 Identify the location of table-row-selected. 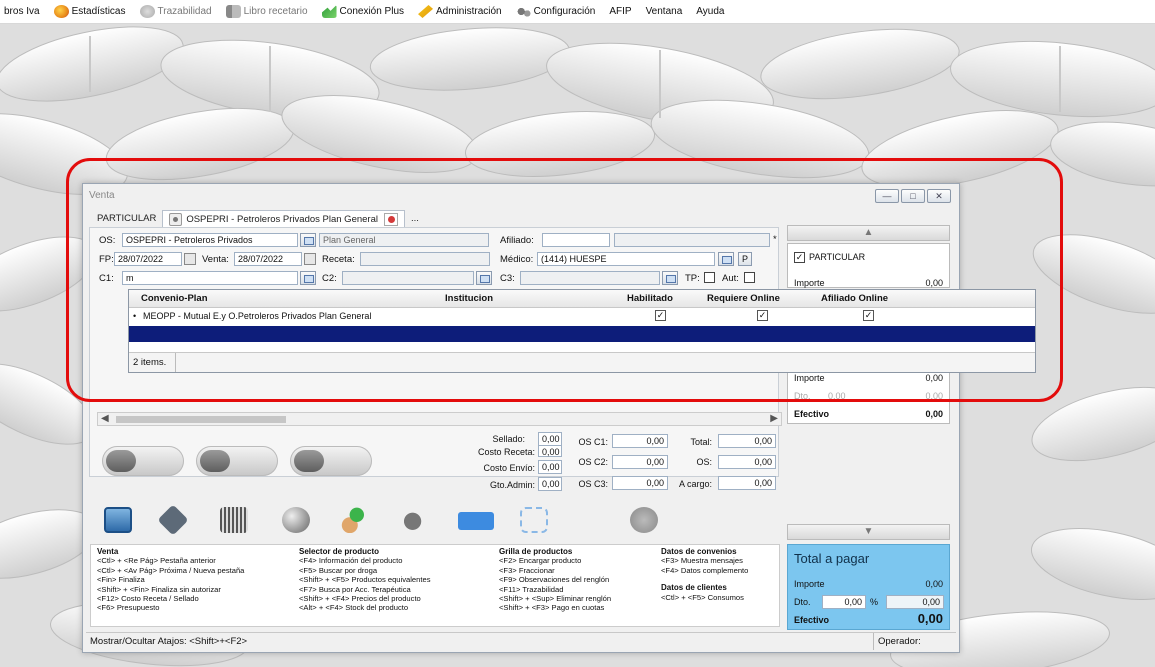
(582, 334).